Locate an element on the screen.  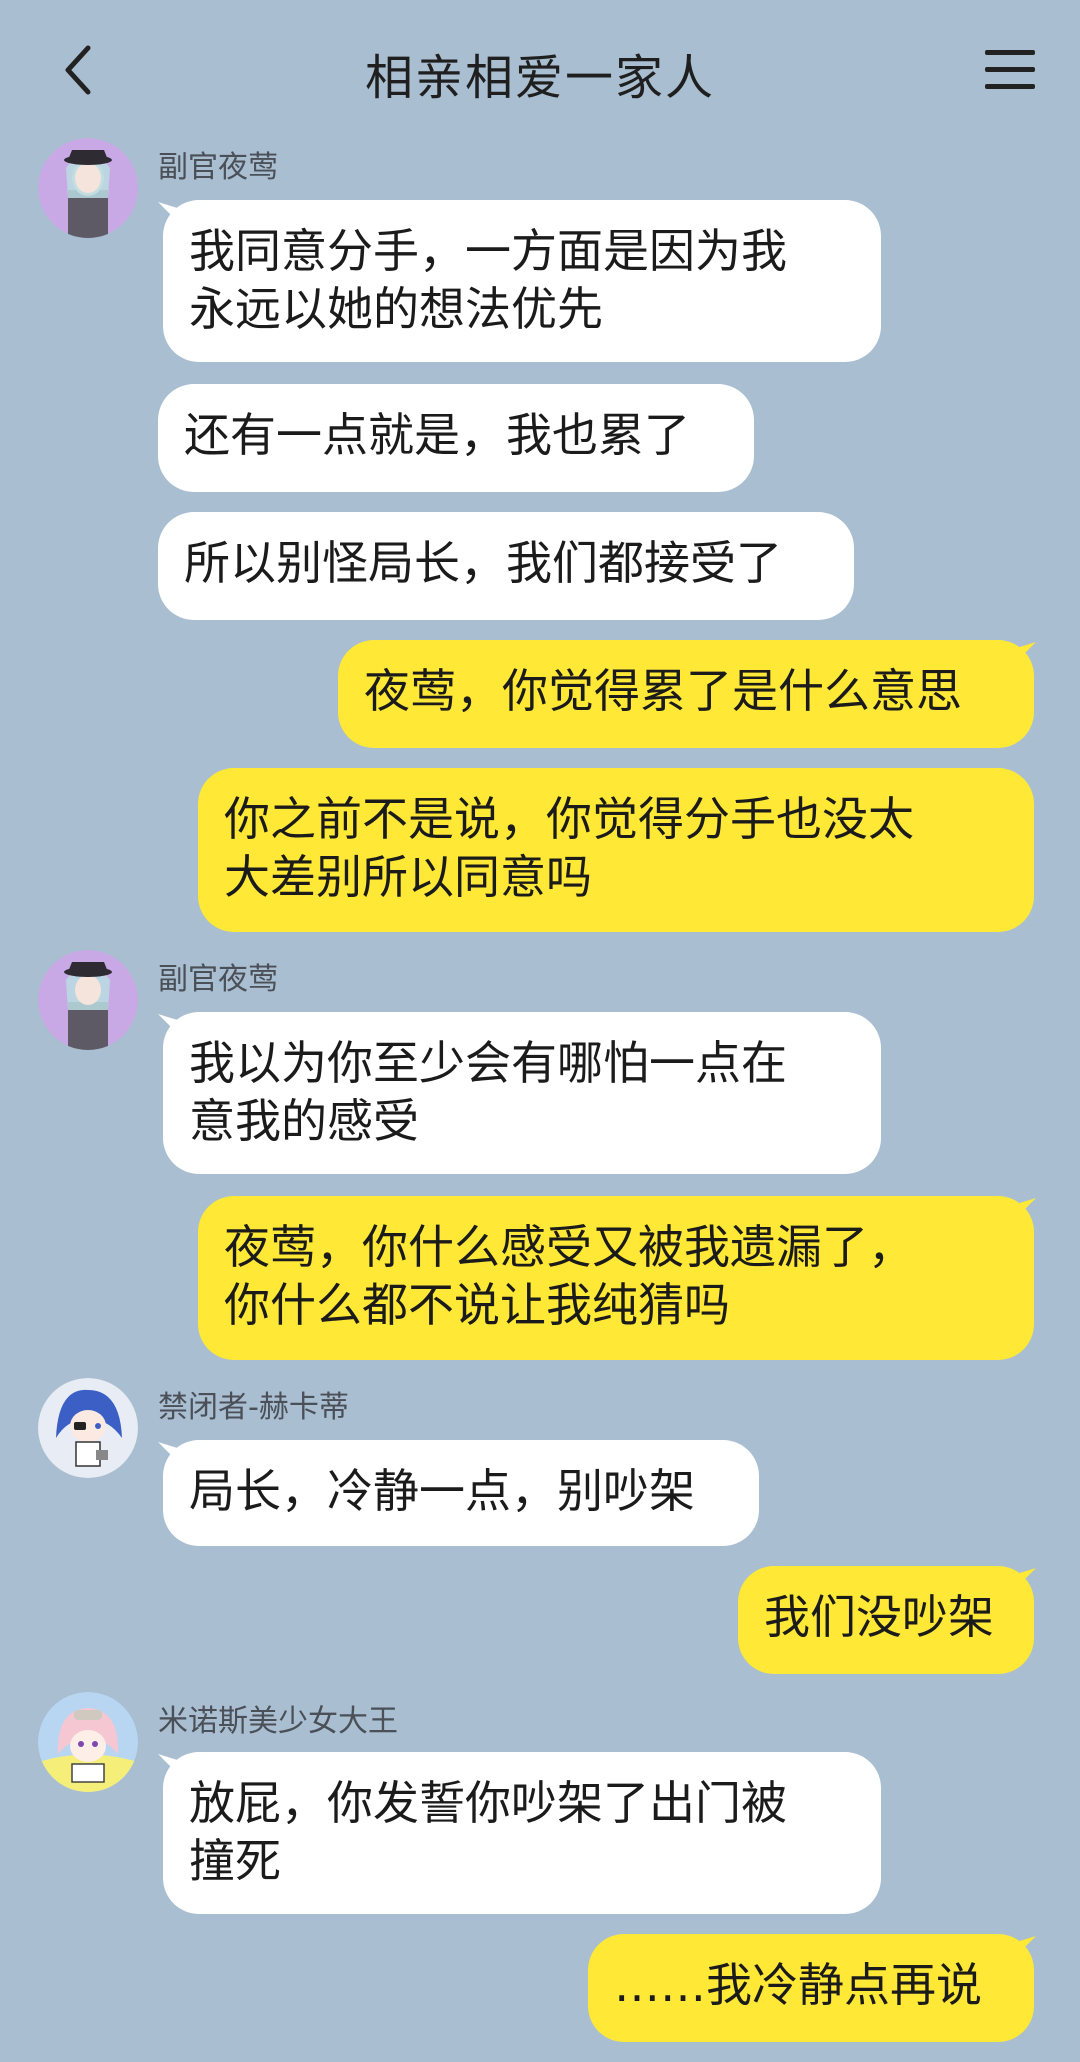
message-bubble: 我以为你至少会有哪怕一点在 意我的感受 is located at coordinates (522, 1093).